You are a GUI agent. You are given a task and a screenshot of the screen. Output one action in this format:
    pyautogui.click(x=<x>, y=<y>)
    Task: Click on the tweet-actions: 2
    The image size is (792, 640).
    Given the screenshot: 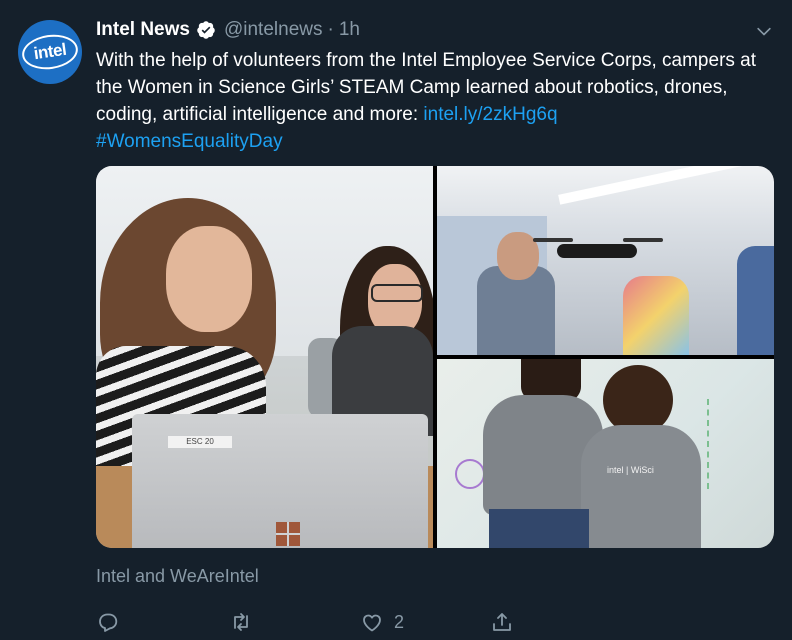 What is the action you would take?
    pyautogui.click(x=311, y=622)
    